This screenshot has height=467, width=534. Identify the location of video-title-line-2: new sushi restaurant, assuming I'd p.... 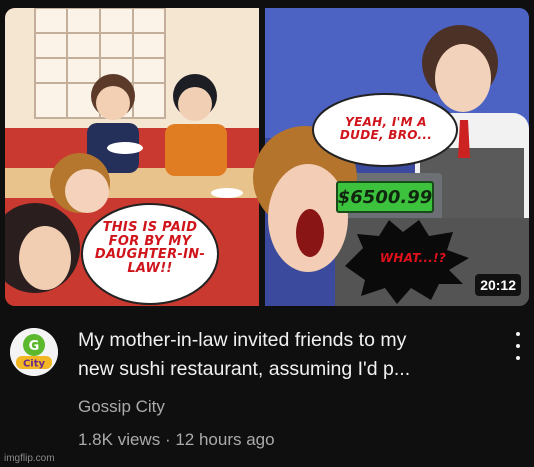
(288, 369).